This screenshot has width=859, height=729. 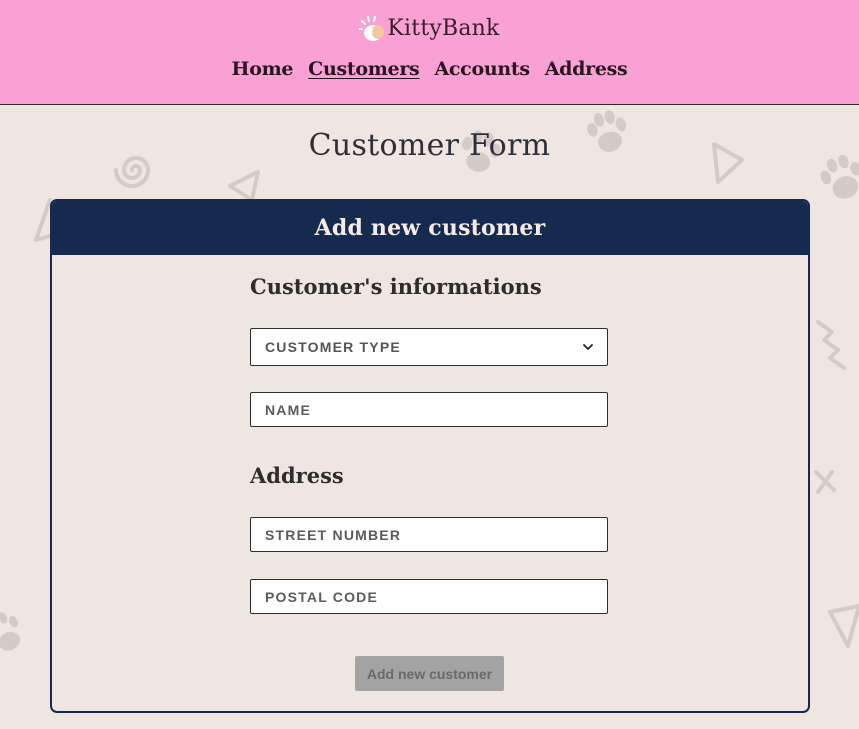 I want to click on brand-logo: KittyBank, so click(x=429, y=28).